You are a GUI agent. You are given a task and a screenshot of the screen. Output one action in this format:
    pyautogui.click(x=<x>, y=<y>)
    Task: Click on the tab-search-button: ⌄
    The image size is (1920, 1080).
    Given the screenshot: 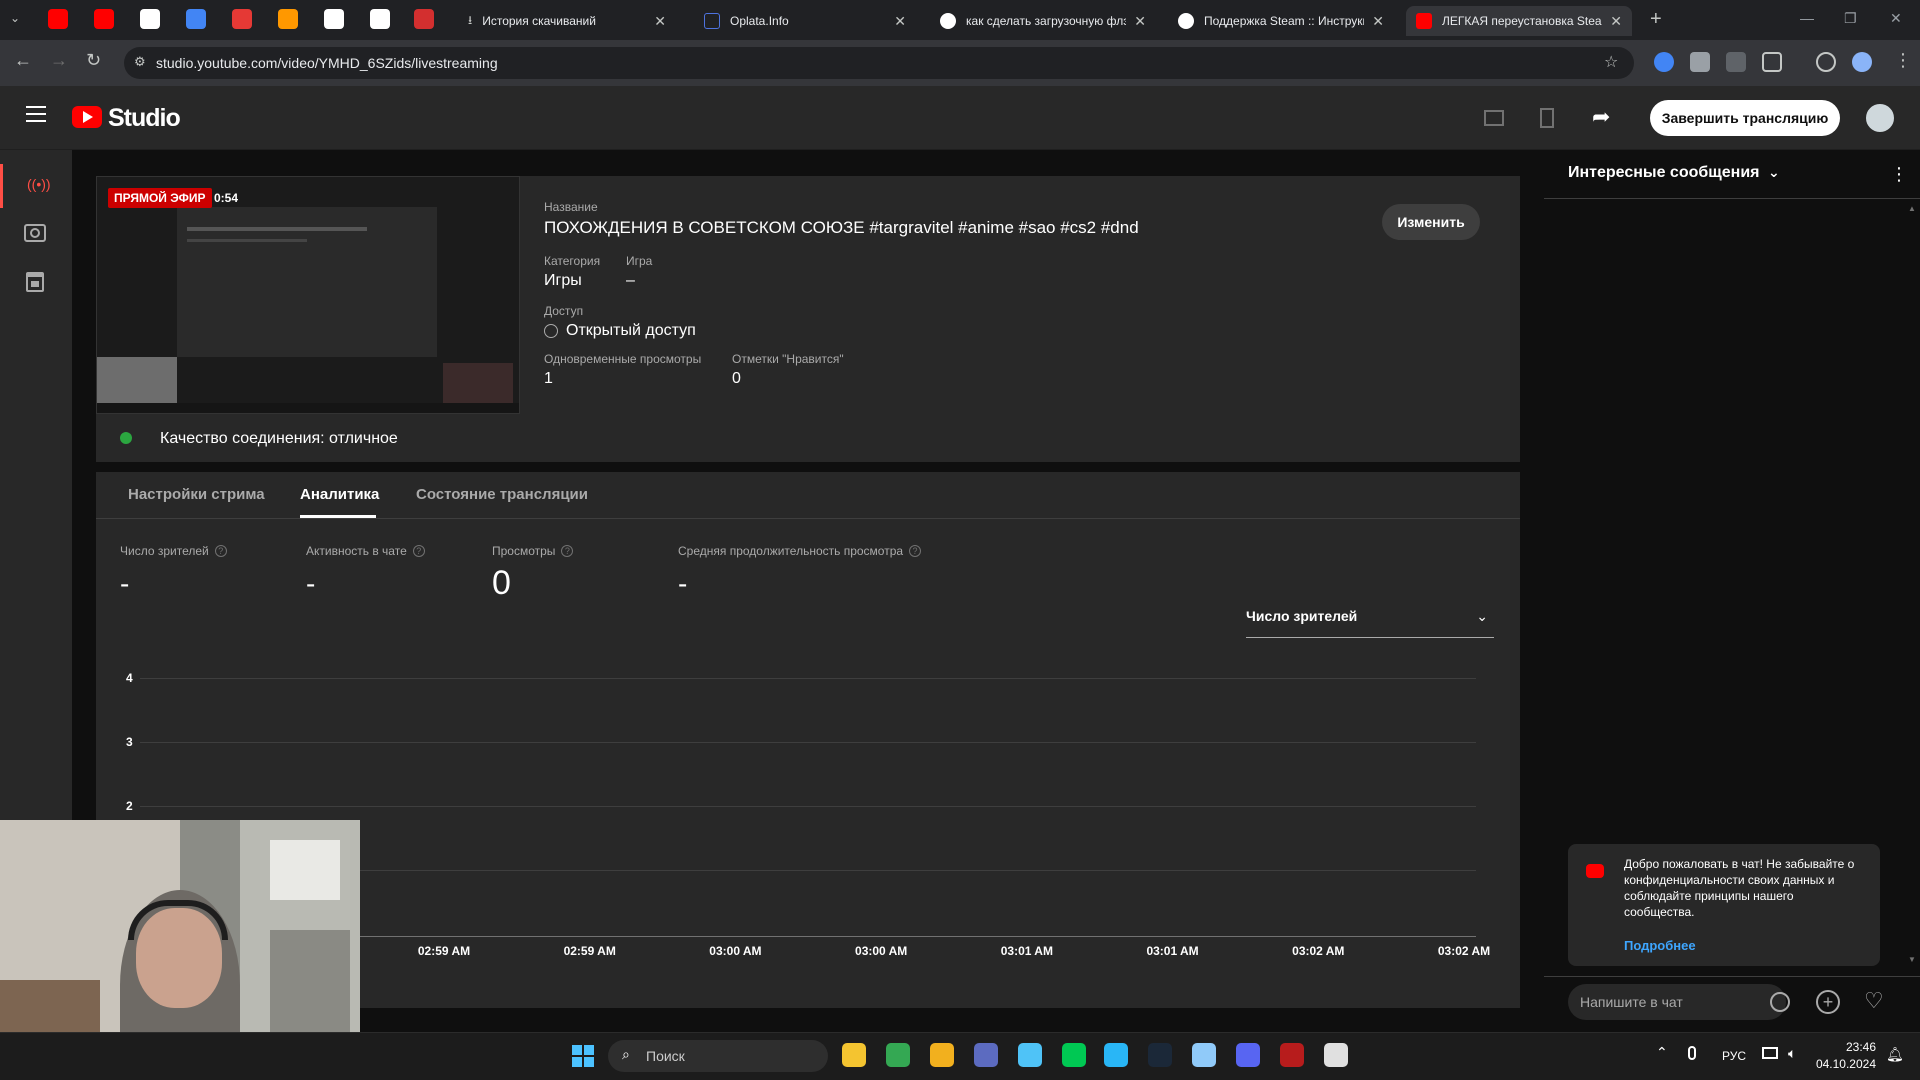 What is the action you would take?
    pyautogui.click(x=15, y=18)
    